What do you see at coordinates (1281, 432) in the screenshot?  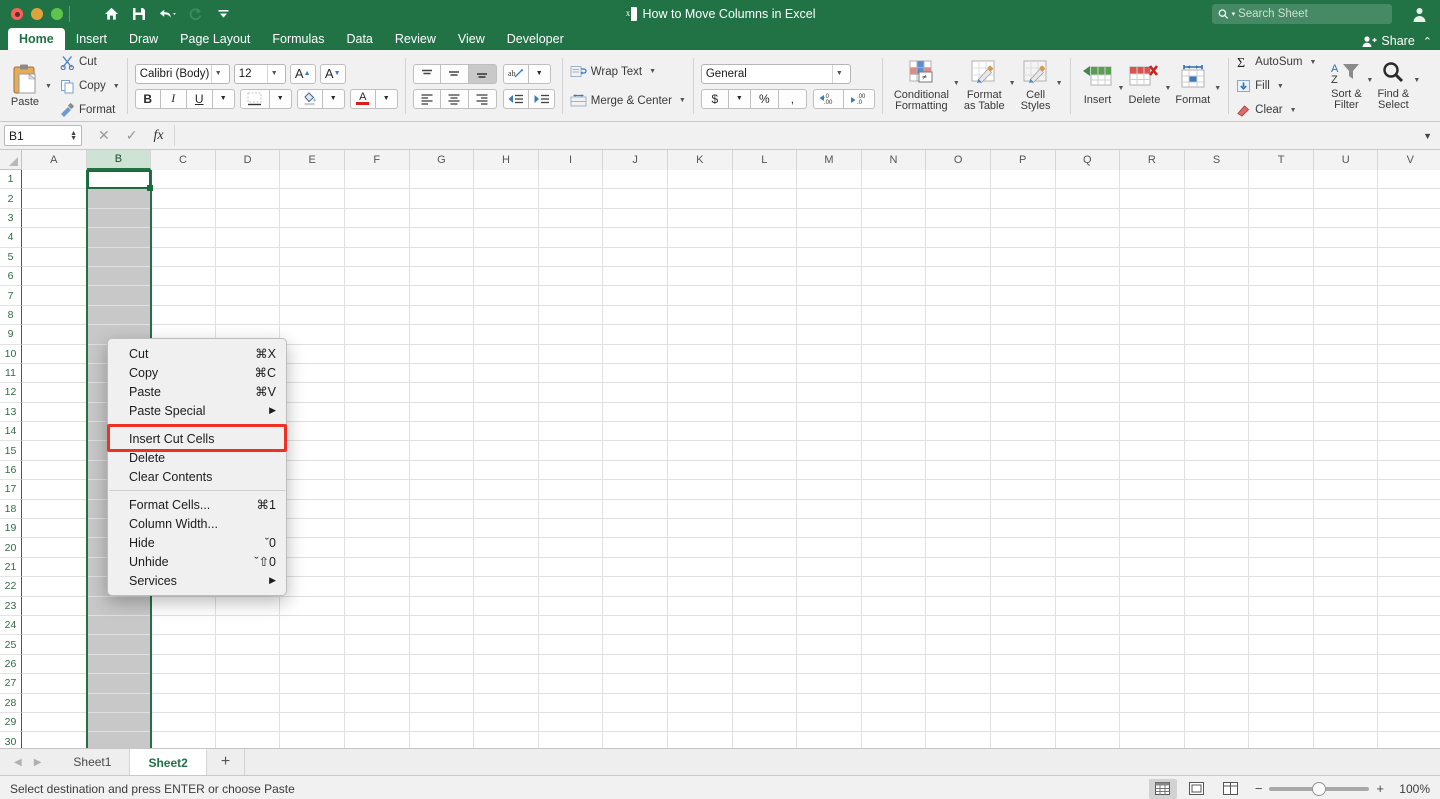 I see `cell-T14` at bounding box center [1281, 432].